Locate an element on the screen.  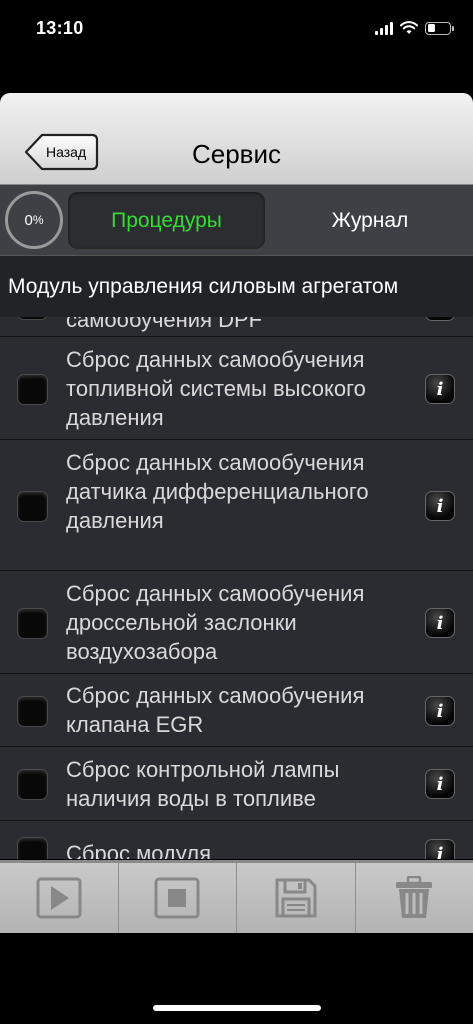
segment-bar: 0% Процедуры Журнал is located at coordinates (236, 220).